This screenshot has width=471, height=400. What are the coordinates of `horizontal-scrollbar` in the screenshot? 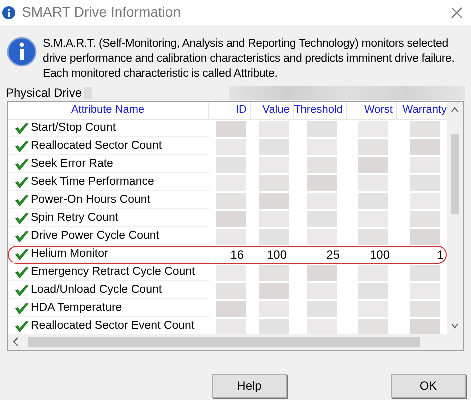 It's located at (235, 342).